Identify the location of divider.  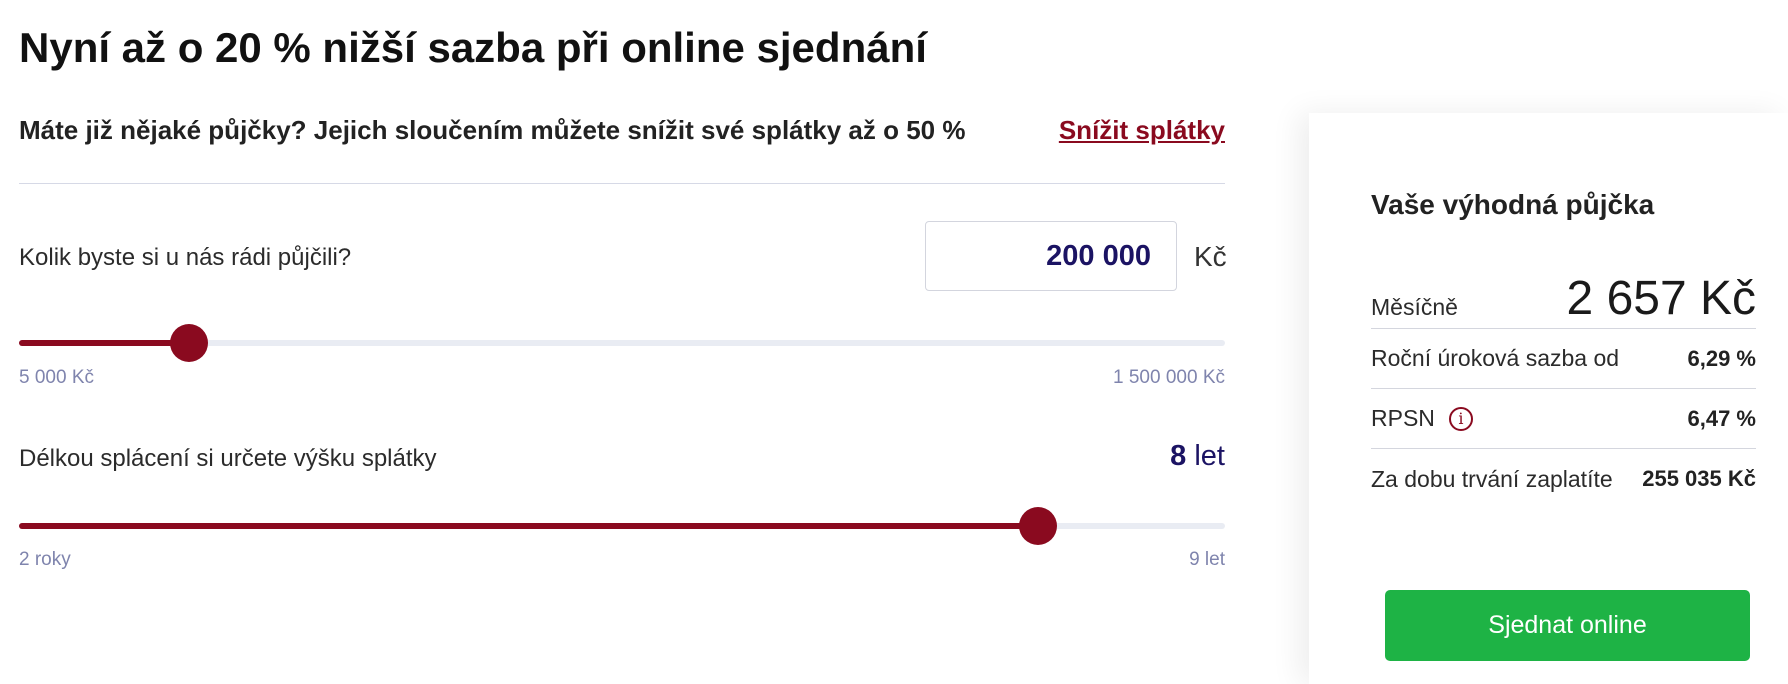
(622, 183).